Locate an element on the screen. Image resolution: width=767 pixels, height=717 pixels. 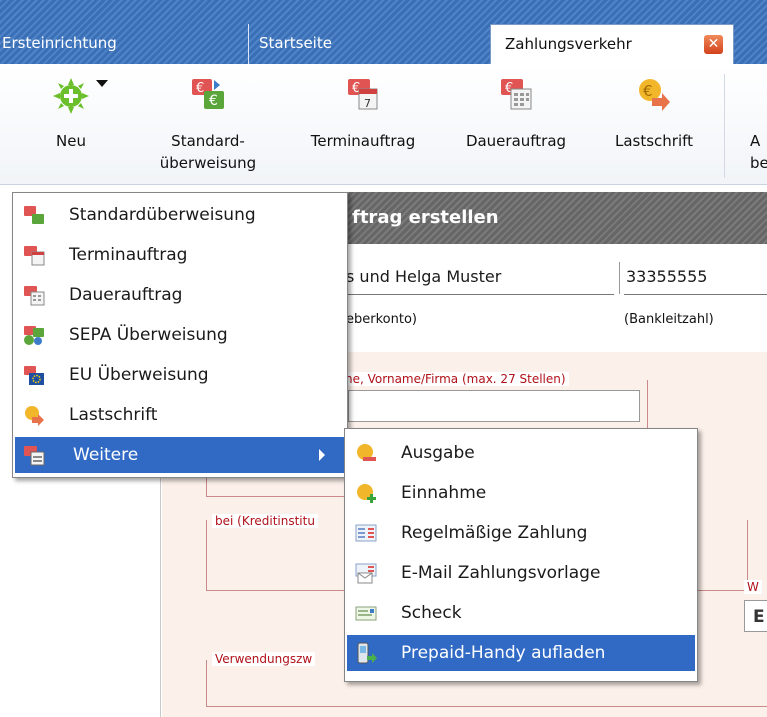
submenu-item-expense: Ausgabe is located at coordinates (521, 453).